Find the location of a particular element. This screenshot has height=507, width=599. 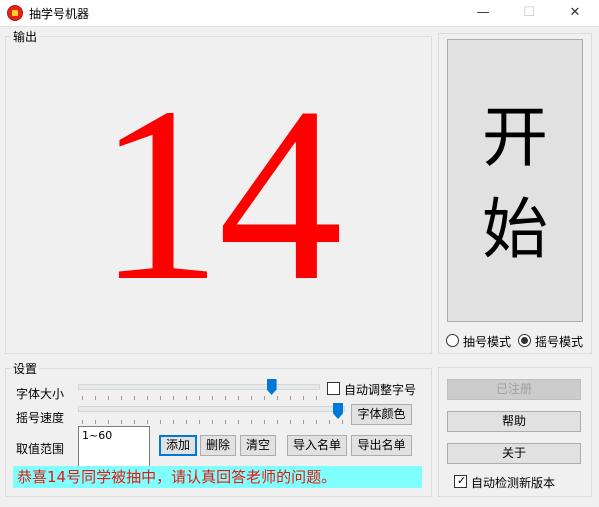

speed-slider-track is located at coordinates (211, 409).